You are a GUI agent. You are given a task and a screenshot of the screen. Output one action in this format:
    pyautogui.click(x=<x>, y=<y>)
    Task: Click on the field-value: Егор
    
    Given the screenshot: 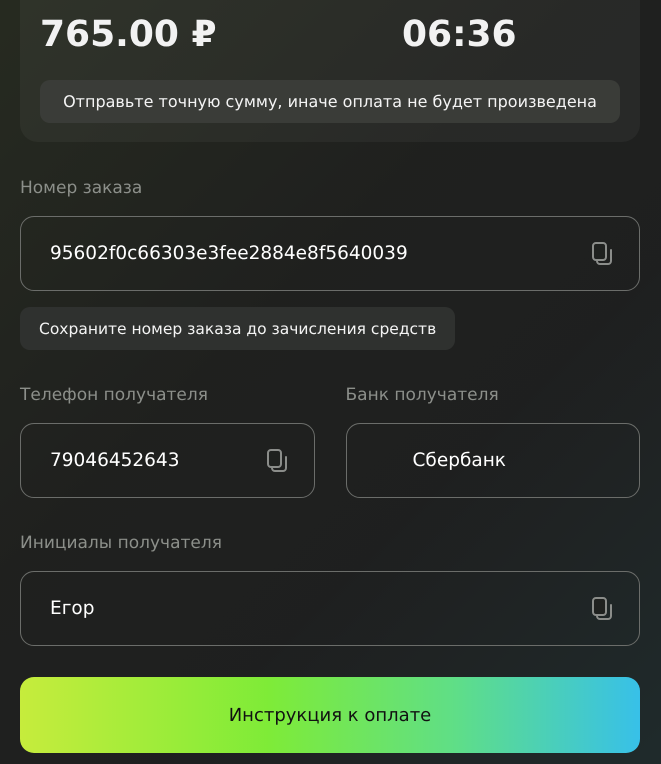 What is the action you would take?
    pyautogui.click(x=72, y=608)
    